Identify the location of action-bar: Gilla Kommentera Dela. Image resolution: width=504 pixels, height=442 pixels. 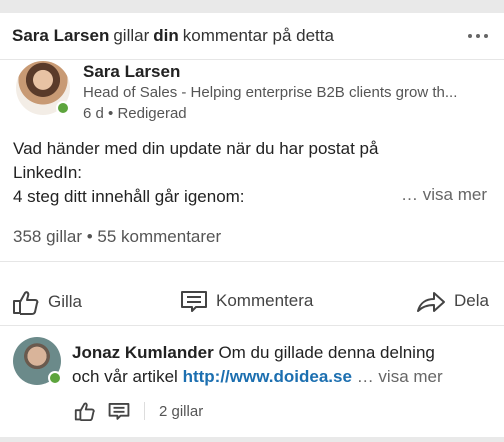
(252, 301).